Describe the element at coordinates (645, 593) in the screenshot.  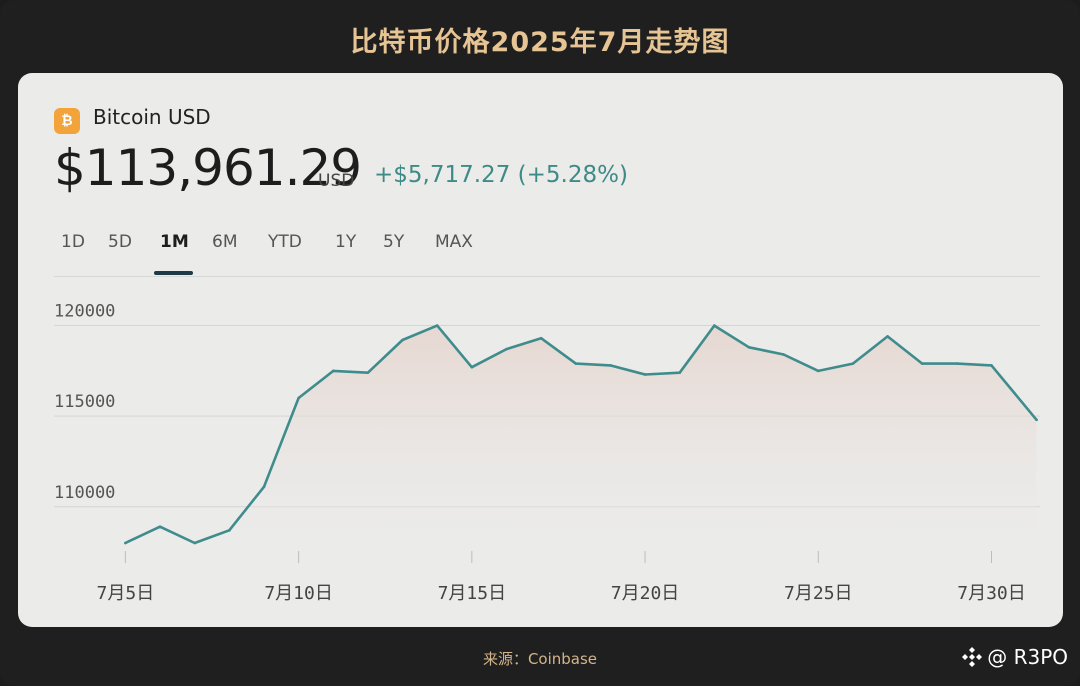
I see `x-tick-label: 7月20日` at that location.